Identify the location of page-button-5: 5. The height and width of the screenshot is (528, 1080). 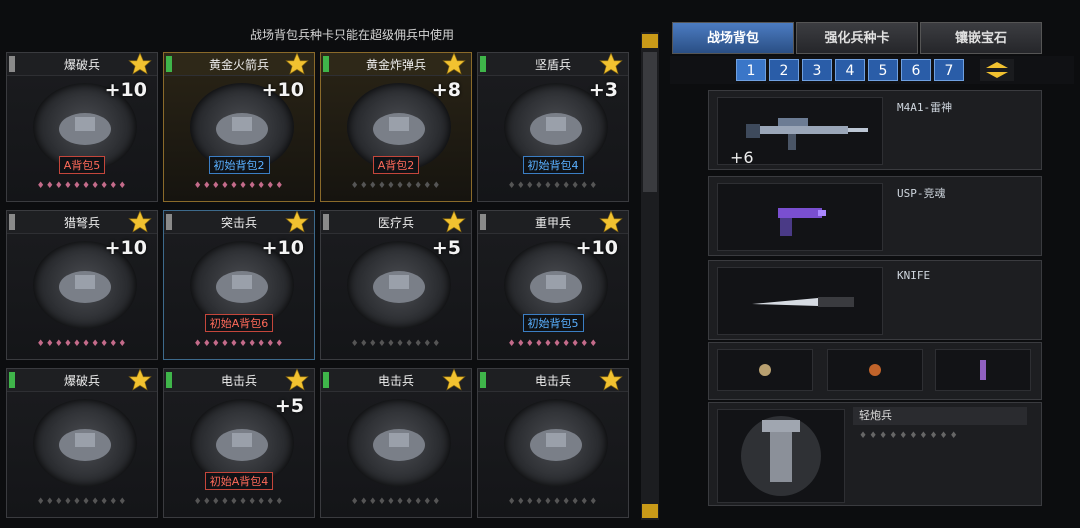
(883, 70).